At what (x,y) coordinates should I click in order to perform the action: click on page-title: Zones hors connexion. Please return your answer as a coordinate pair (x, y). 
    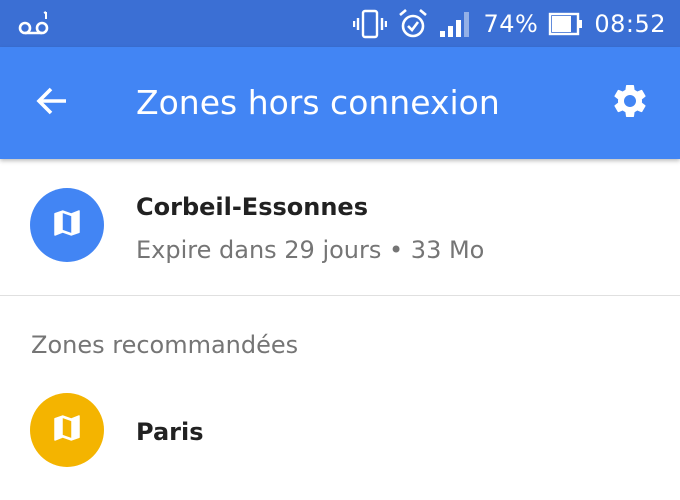
    Looking at the image, I should click on (318, 102).